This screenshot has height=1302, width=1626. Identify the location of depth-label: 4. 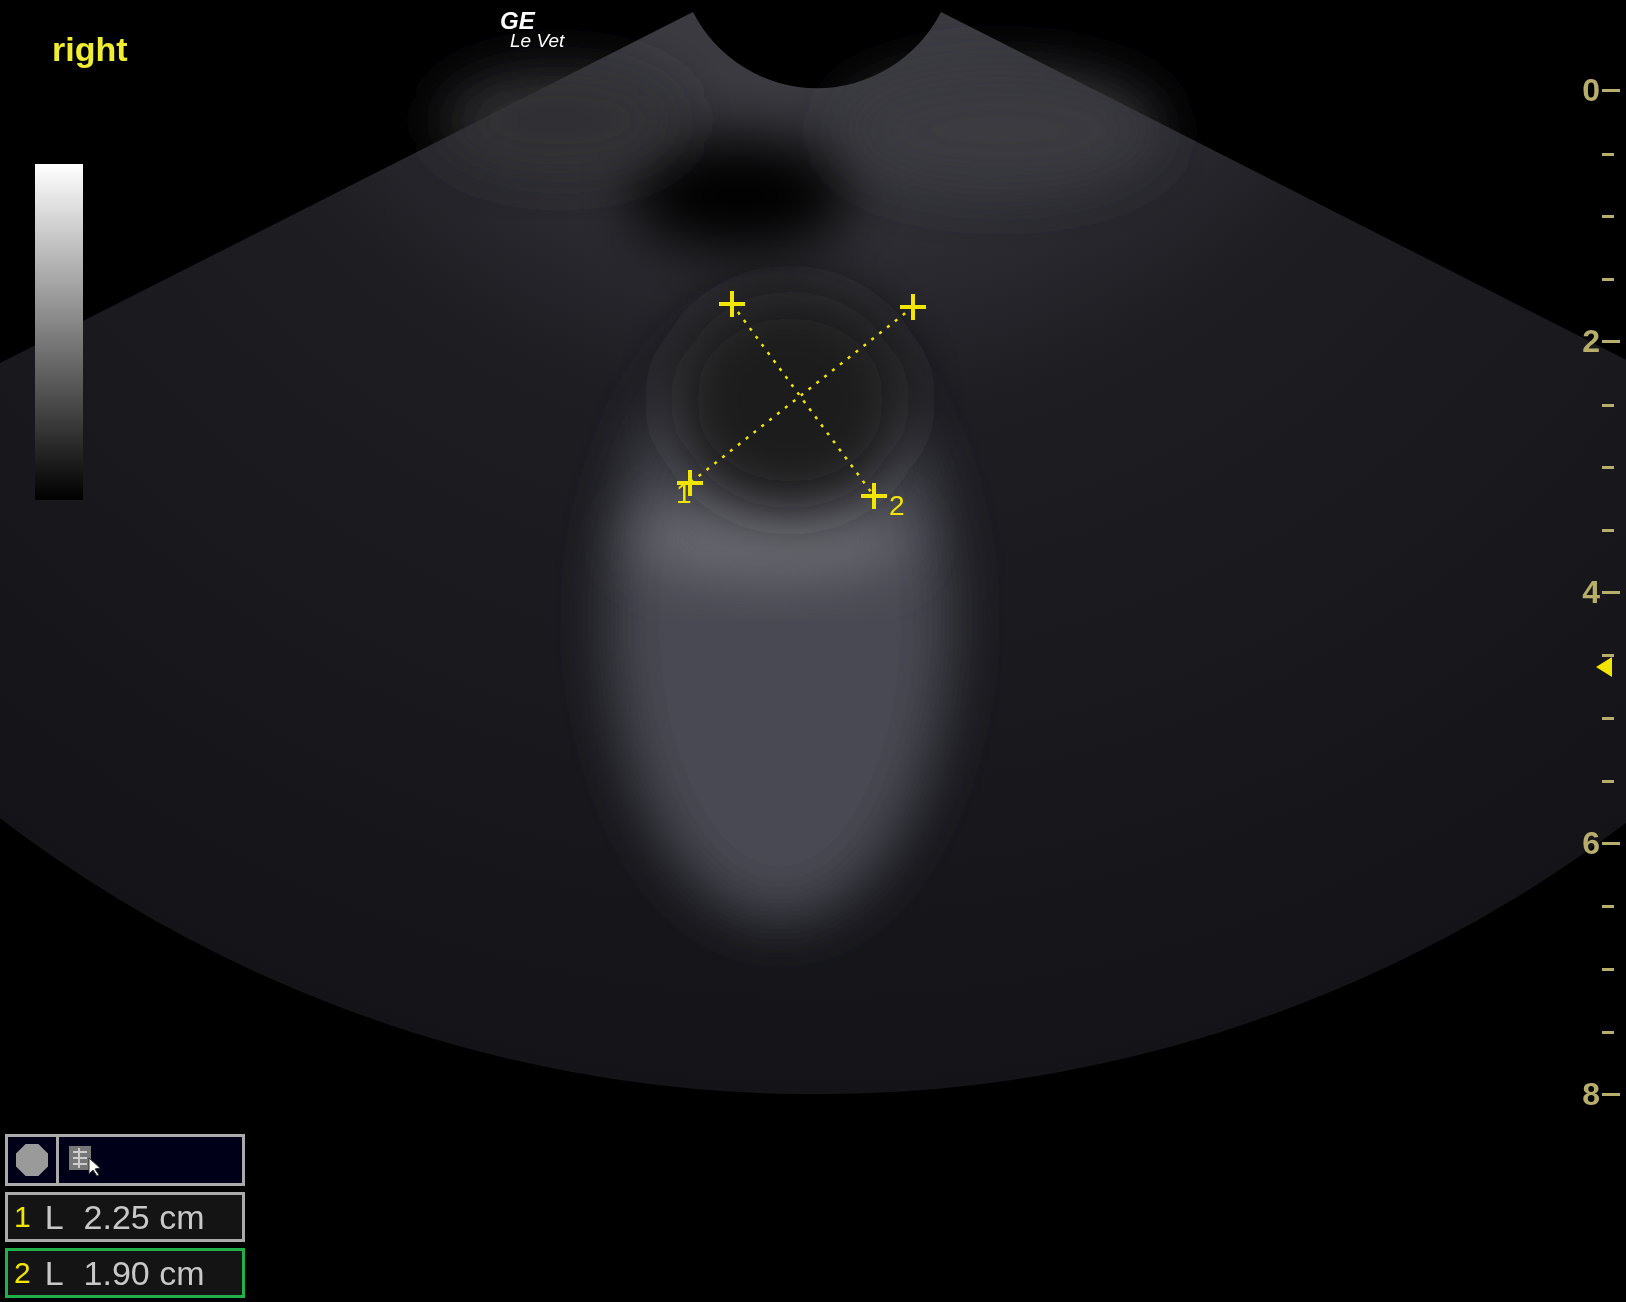
(1591, 592).